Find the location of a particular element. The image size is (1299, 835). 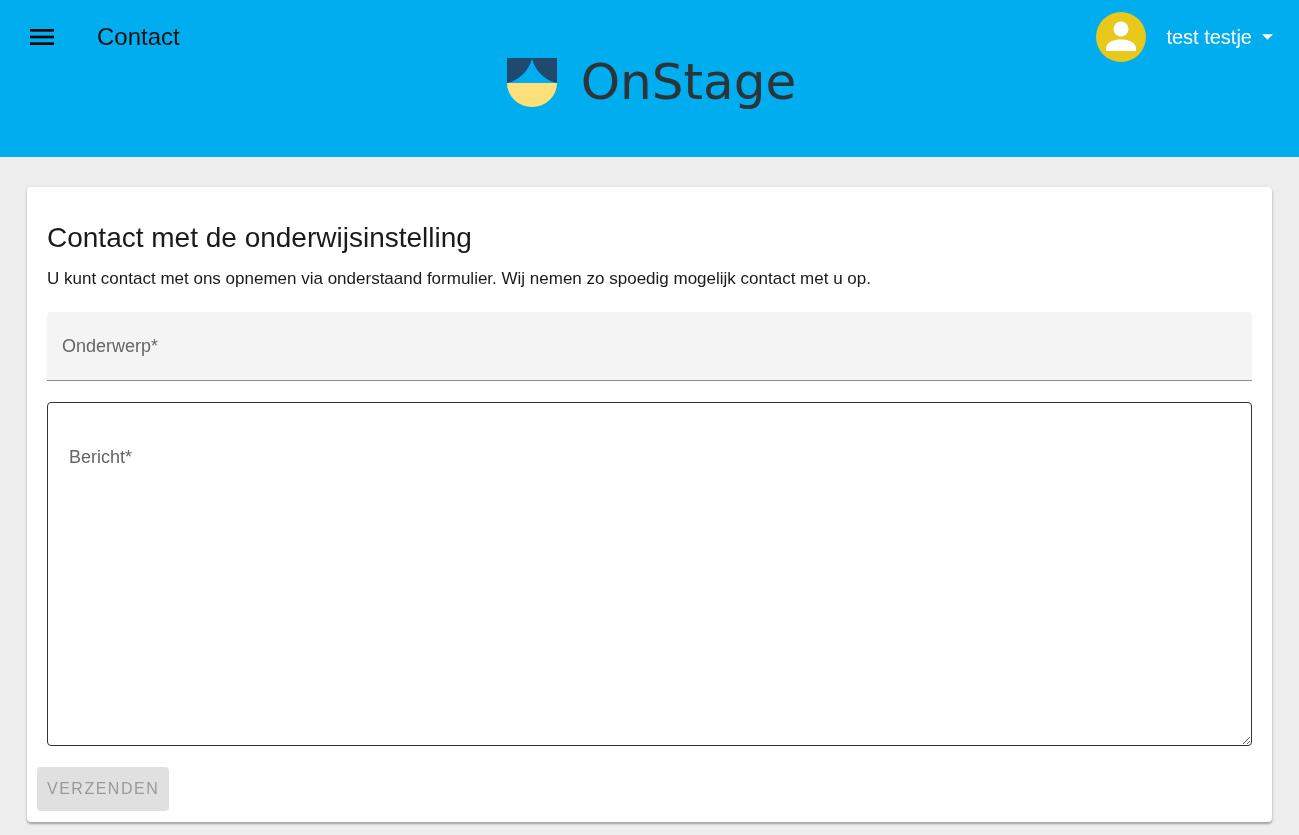

logo-text: OnStage is located at coordinates (688, 82).